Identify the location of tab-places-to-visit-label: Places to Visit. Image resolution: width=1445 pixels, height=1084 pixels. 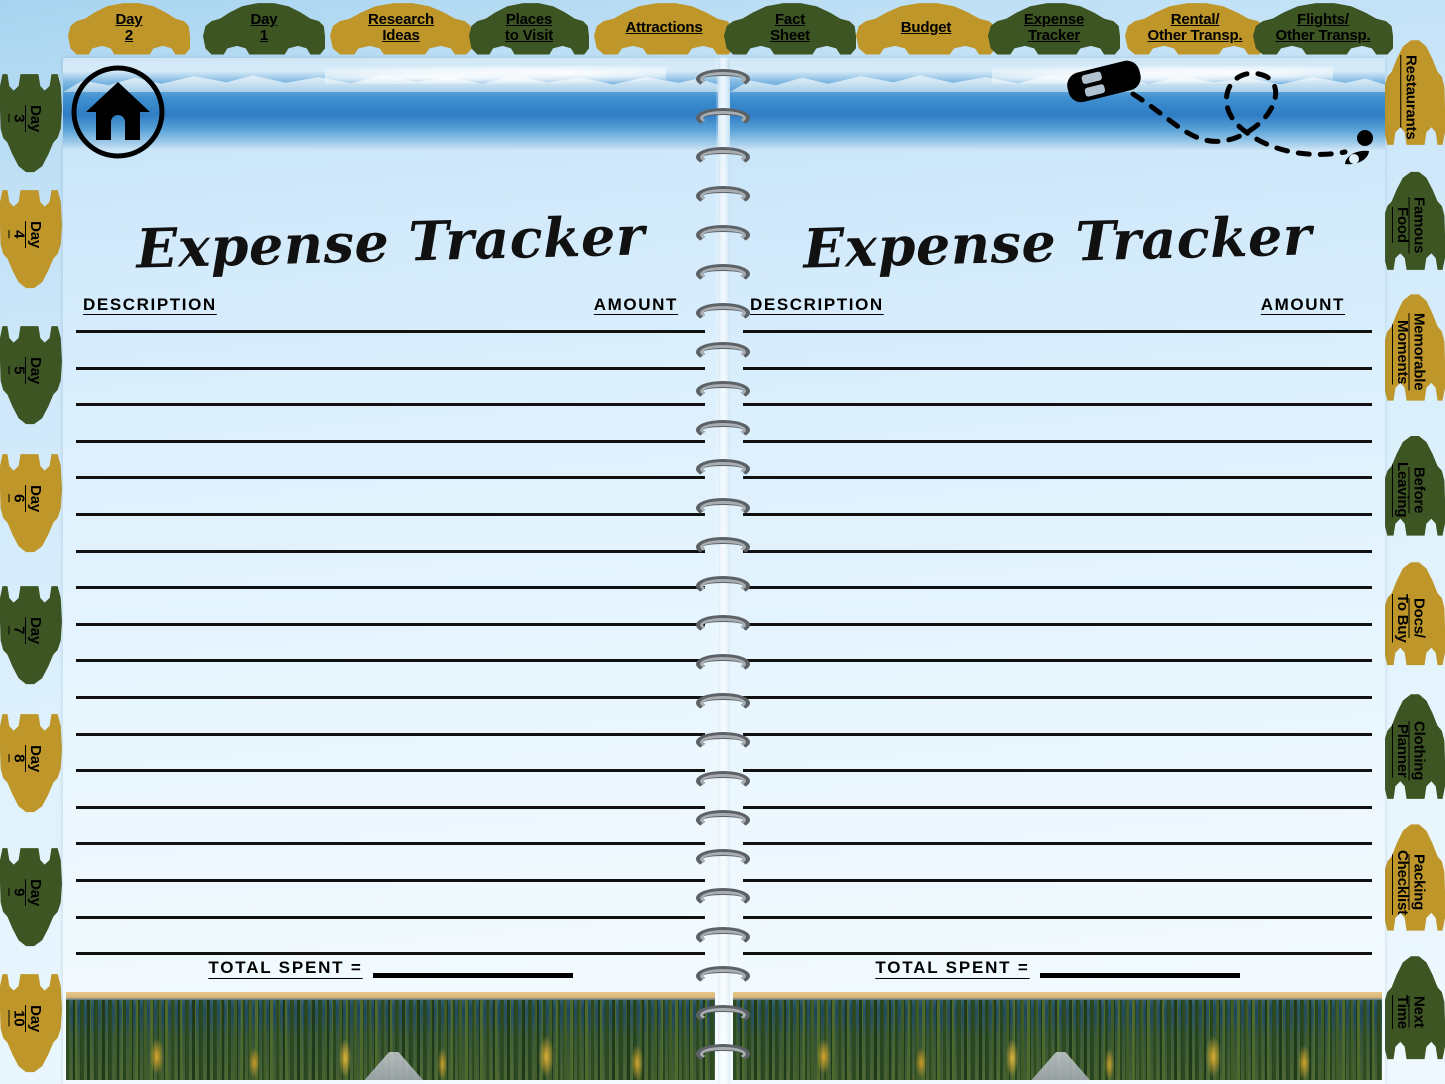
(529, 27).